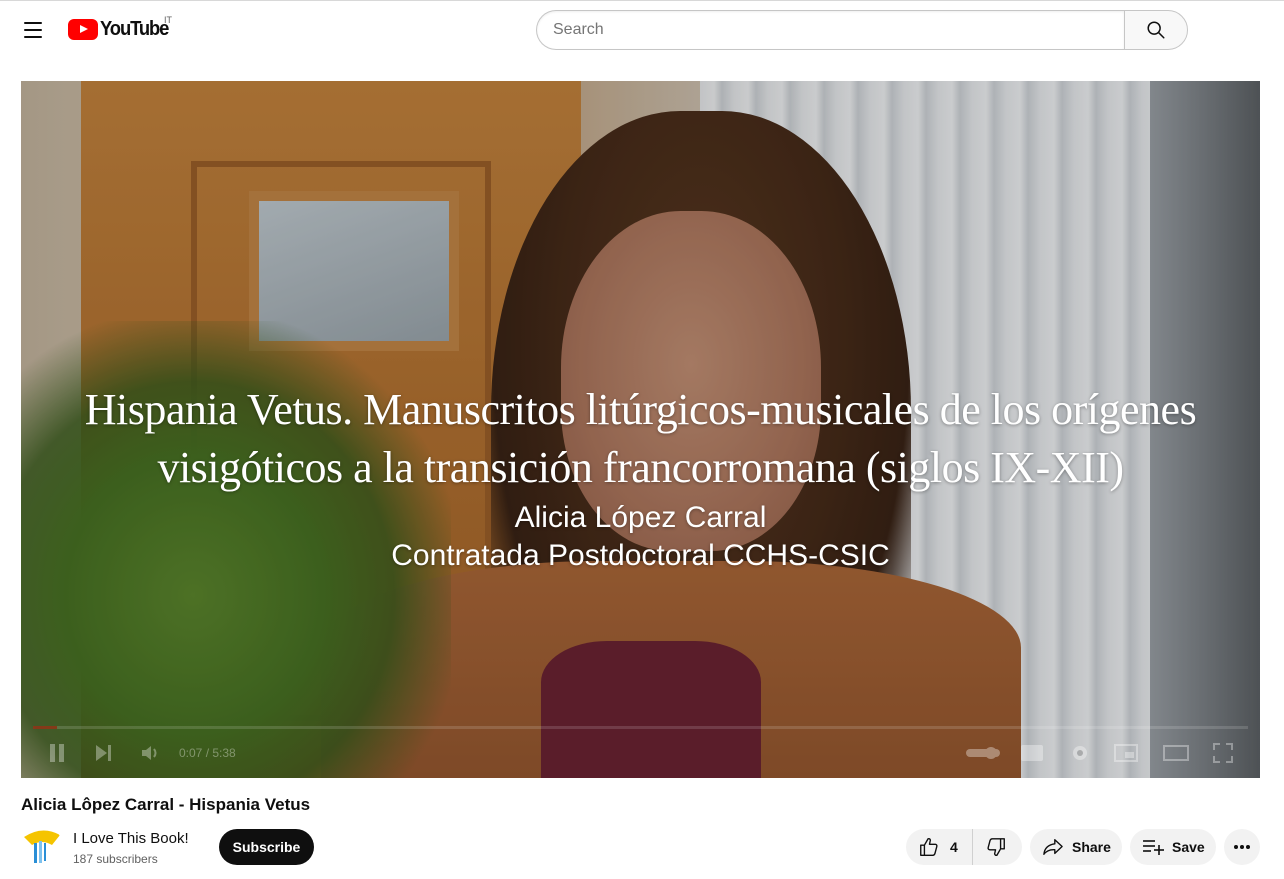 The height and width of the screenshot is (879, 1284). Describe the element at coordinates (207, 753) in the screenshot. I see `time-display: 0:07 / 5:38` at that location.